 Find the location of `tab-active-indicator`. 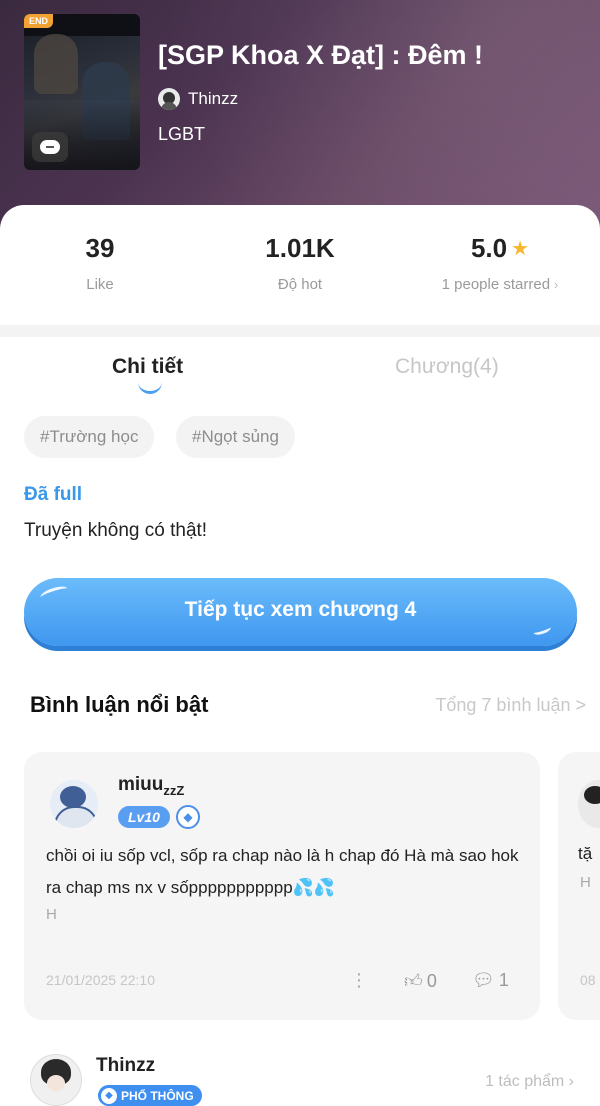

tab-active-indicator is located at coordinates (150, 388).